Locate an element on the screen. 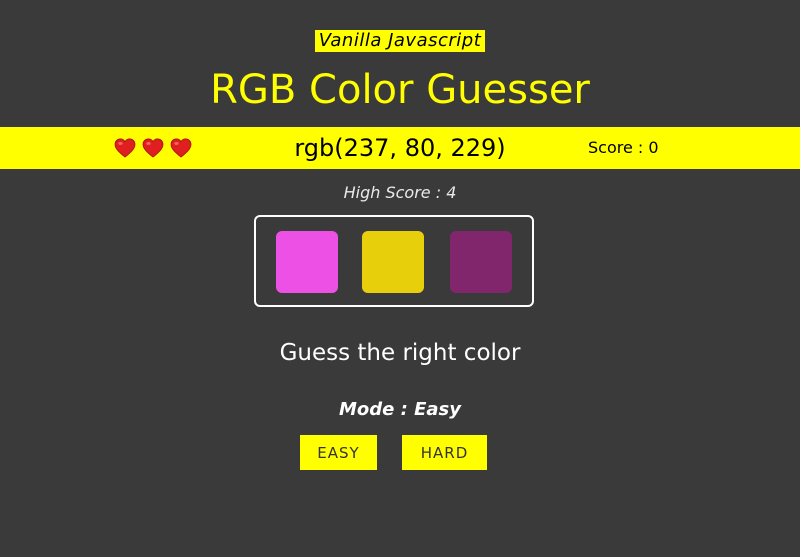  mode-label: Mode : Easy is located at coordinates (400, 409).